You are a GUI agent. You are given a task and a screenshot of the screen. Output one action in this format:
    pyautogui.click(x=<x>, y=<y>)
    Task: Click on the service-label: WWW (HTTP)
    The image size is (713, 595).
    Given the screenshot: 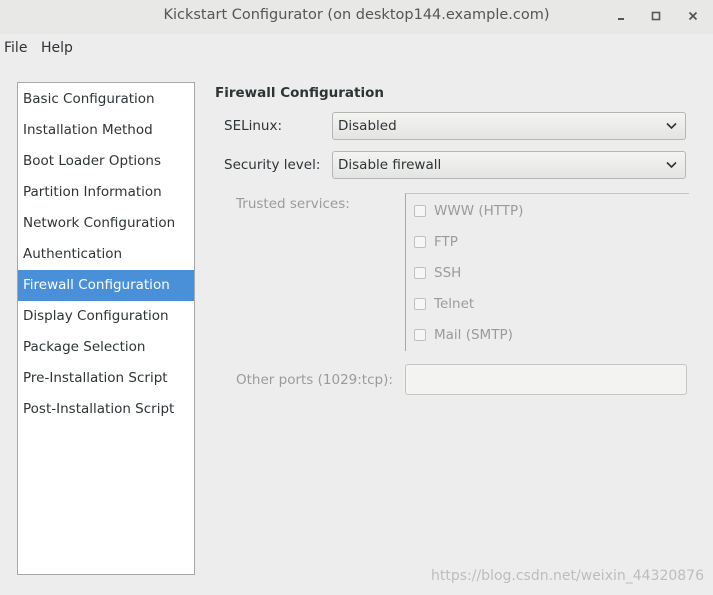 What is the action you would take?
    pyautogui.click(x=479, y=211)
    